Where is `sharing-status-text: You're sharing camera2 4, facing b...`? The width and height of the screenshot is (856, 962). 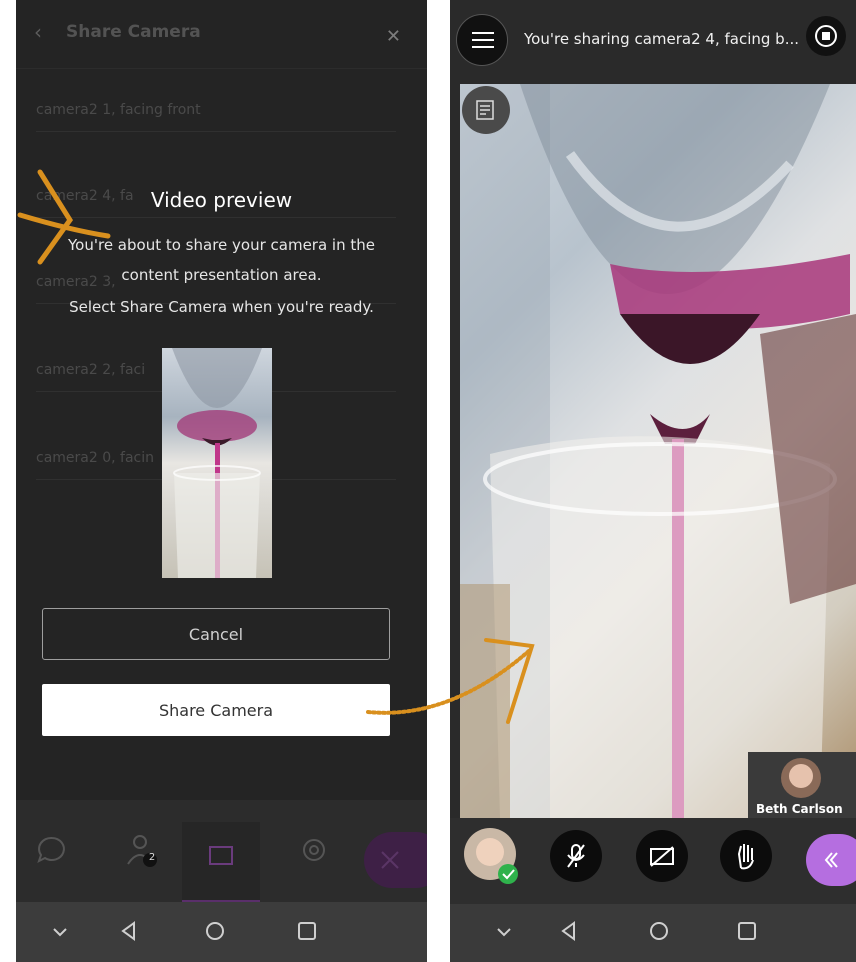 sharing-status-text: You're sharing camera2 4, facing b... is located at coordinates (661, 39).